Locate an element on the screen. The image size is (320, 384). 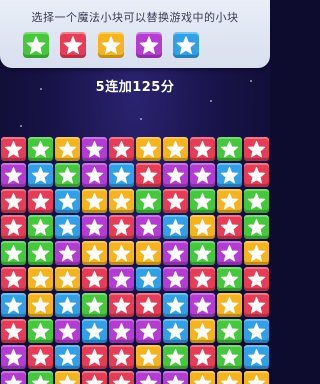
magic-purple-block is located at coordinates (149, 45).